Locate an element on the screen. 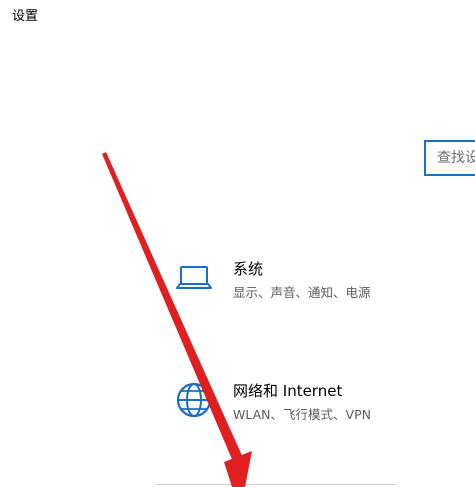  settings-tile-subtitle: WLAN、飞行模式、VPN is located at coordinates (302, 414).